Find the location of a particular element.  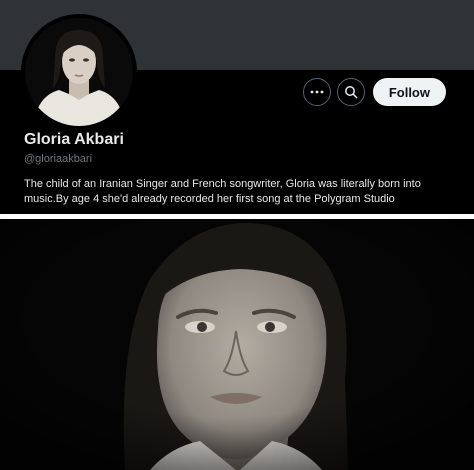

more-button is located at coordinates (316, 92).